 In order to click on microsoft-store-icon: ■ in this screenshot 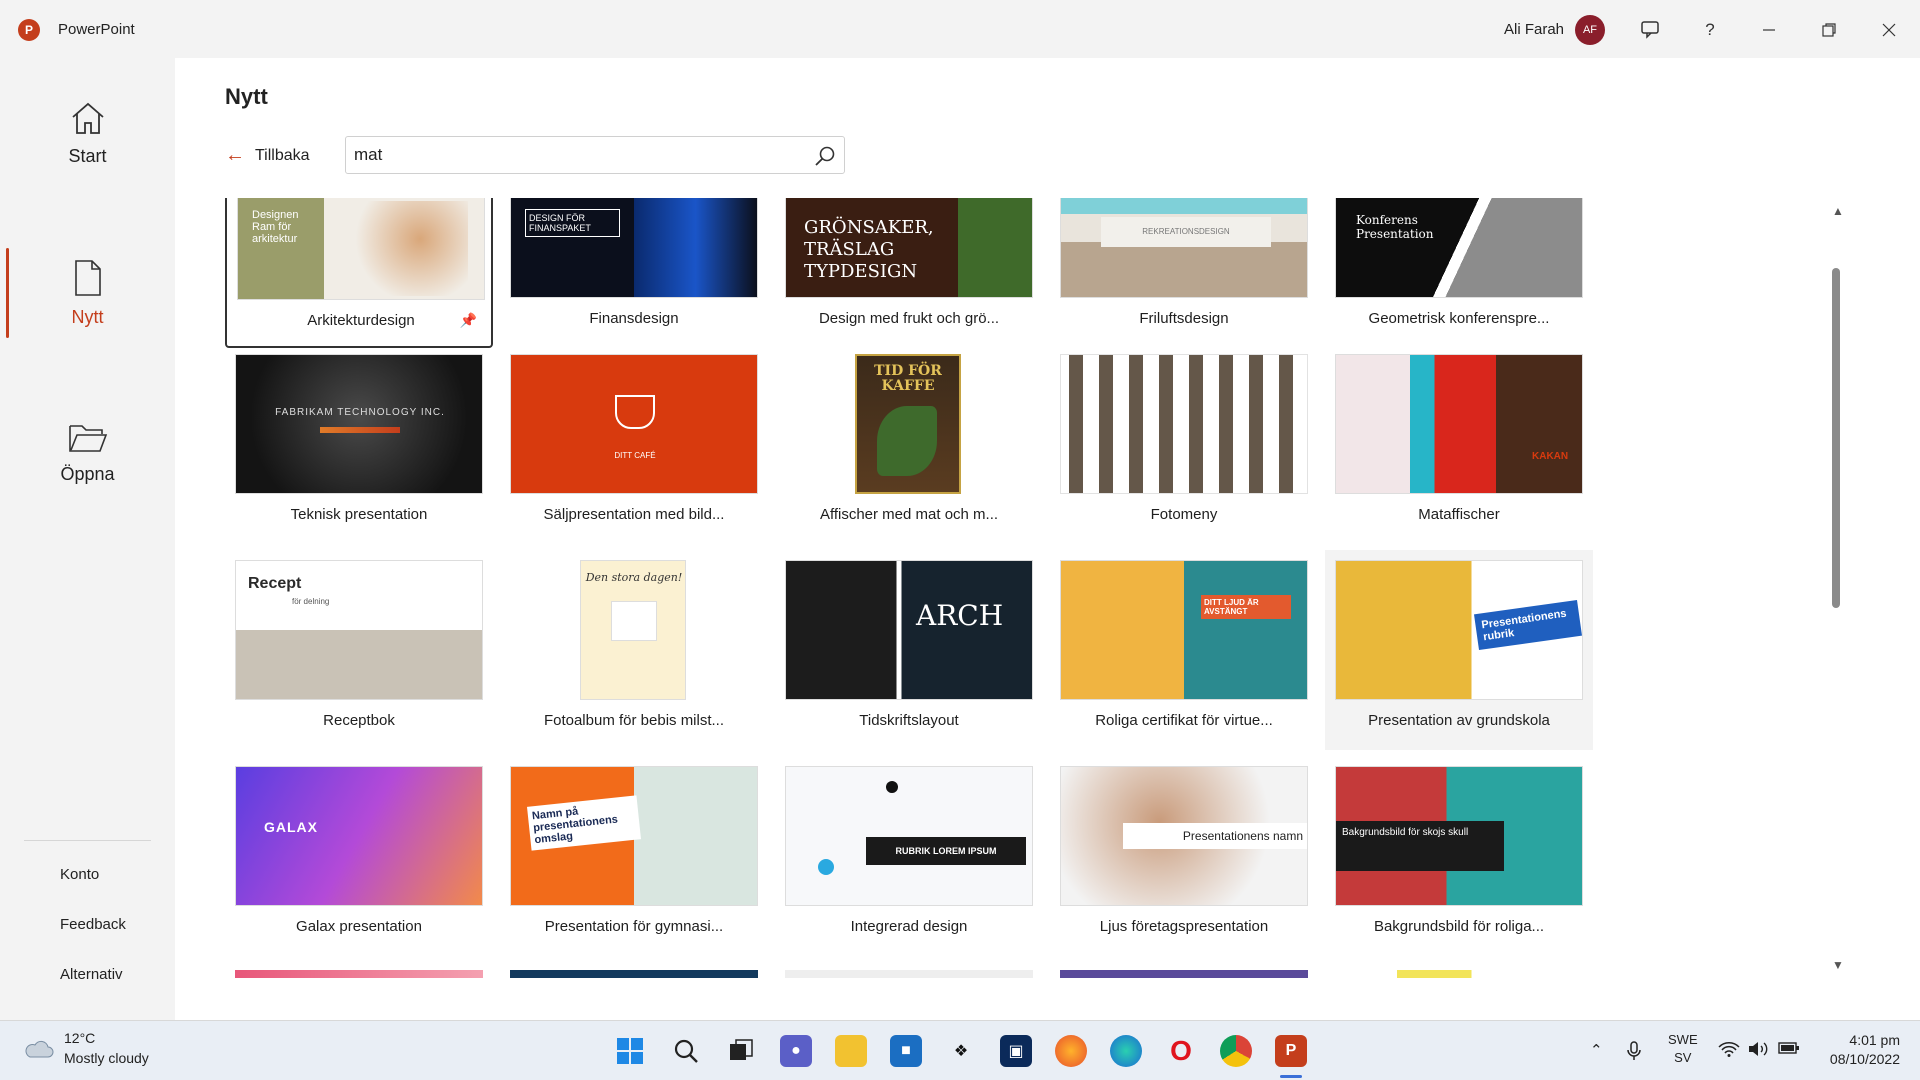, I will do `click(906, 1051)`.